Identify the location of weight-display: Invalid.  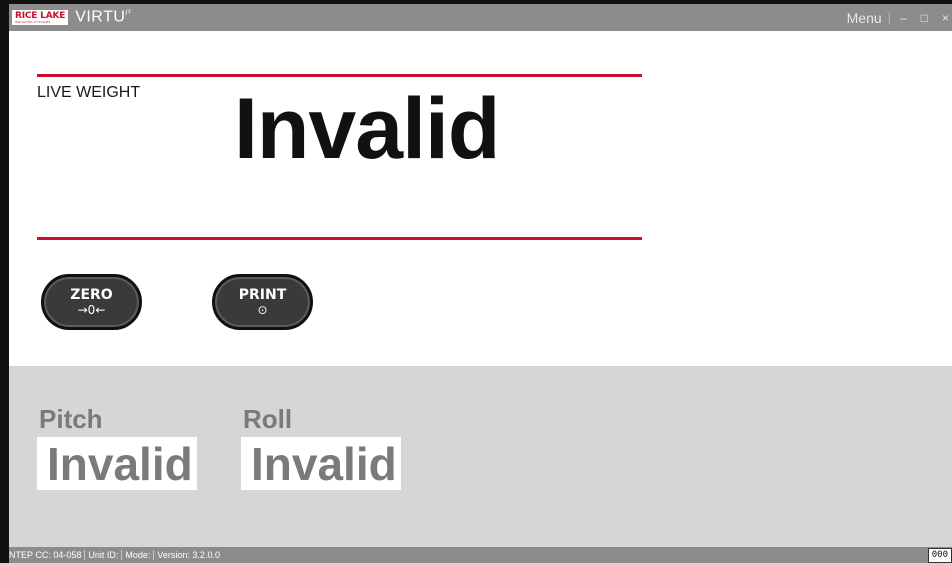
(367, 129).